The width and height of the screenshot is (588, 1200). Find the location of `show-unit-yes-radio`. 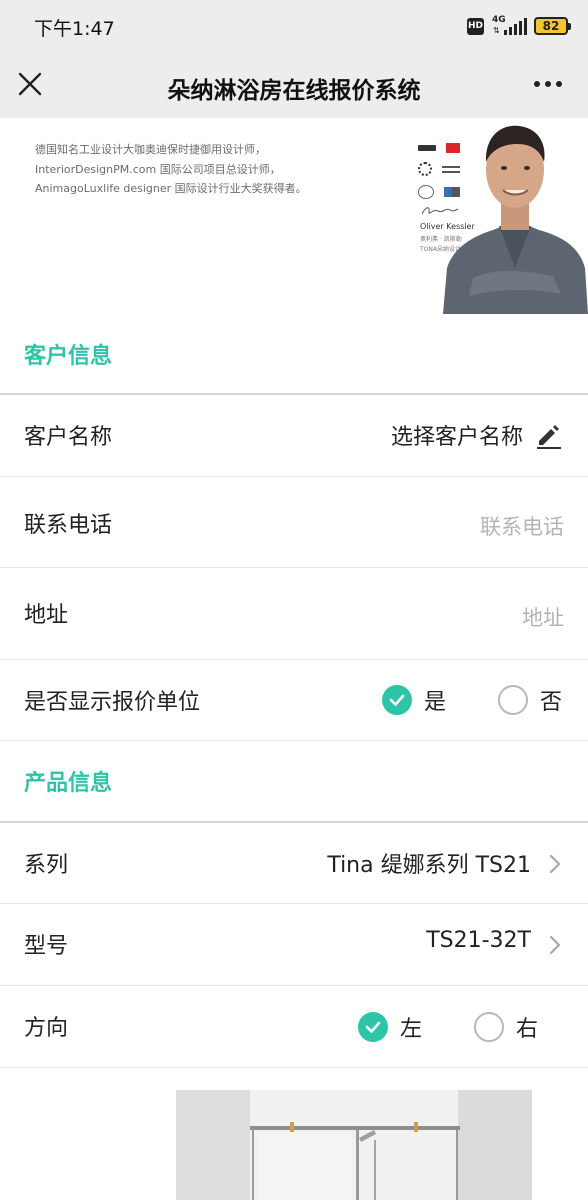

show-unit-yes-radio is located at coordinates (397, 700).